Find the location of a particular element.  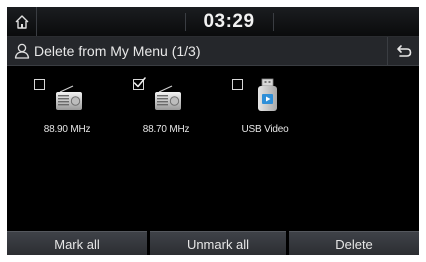

mark-all-button: Mark all is located at coordinates (77, 243).